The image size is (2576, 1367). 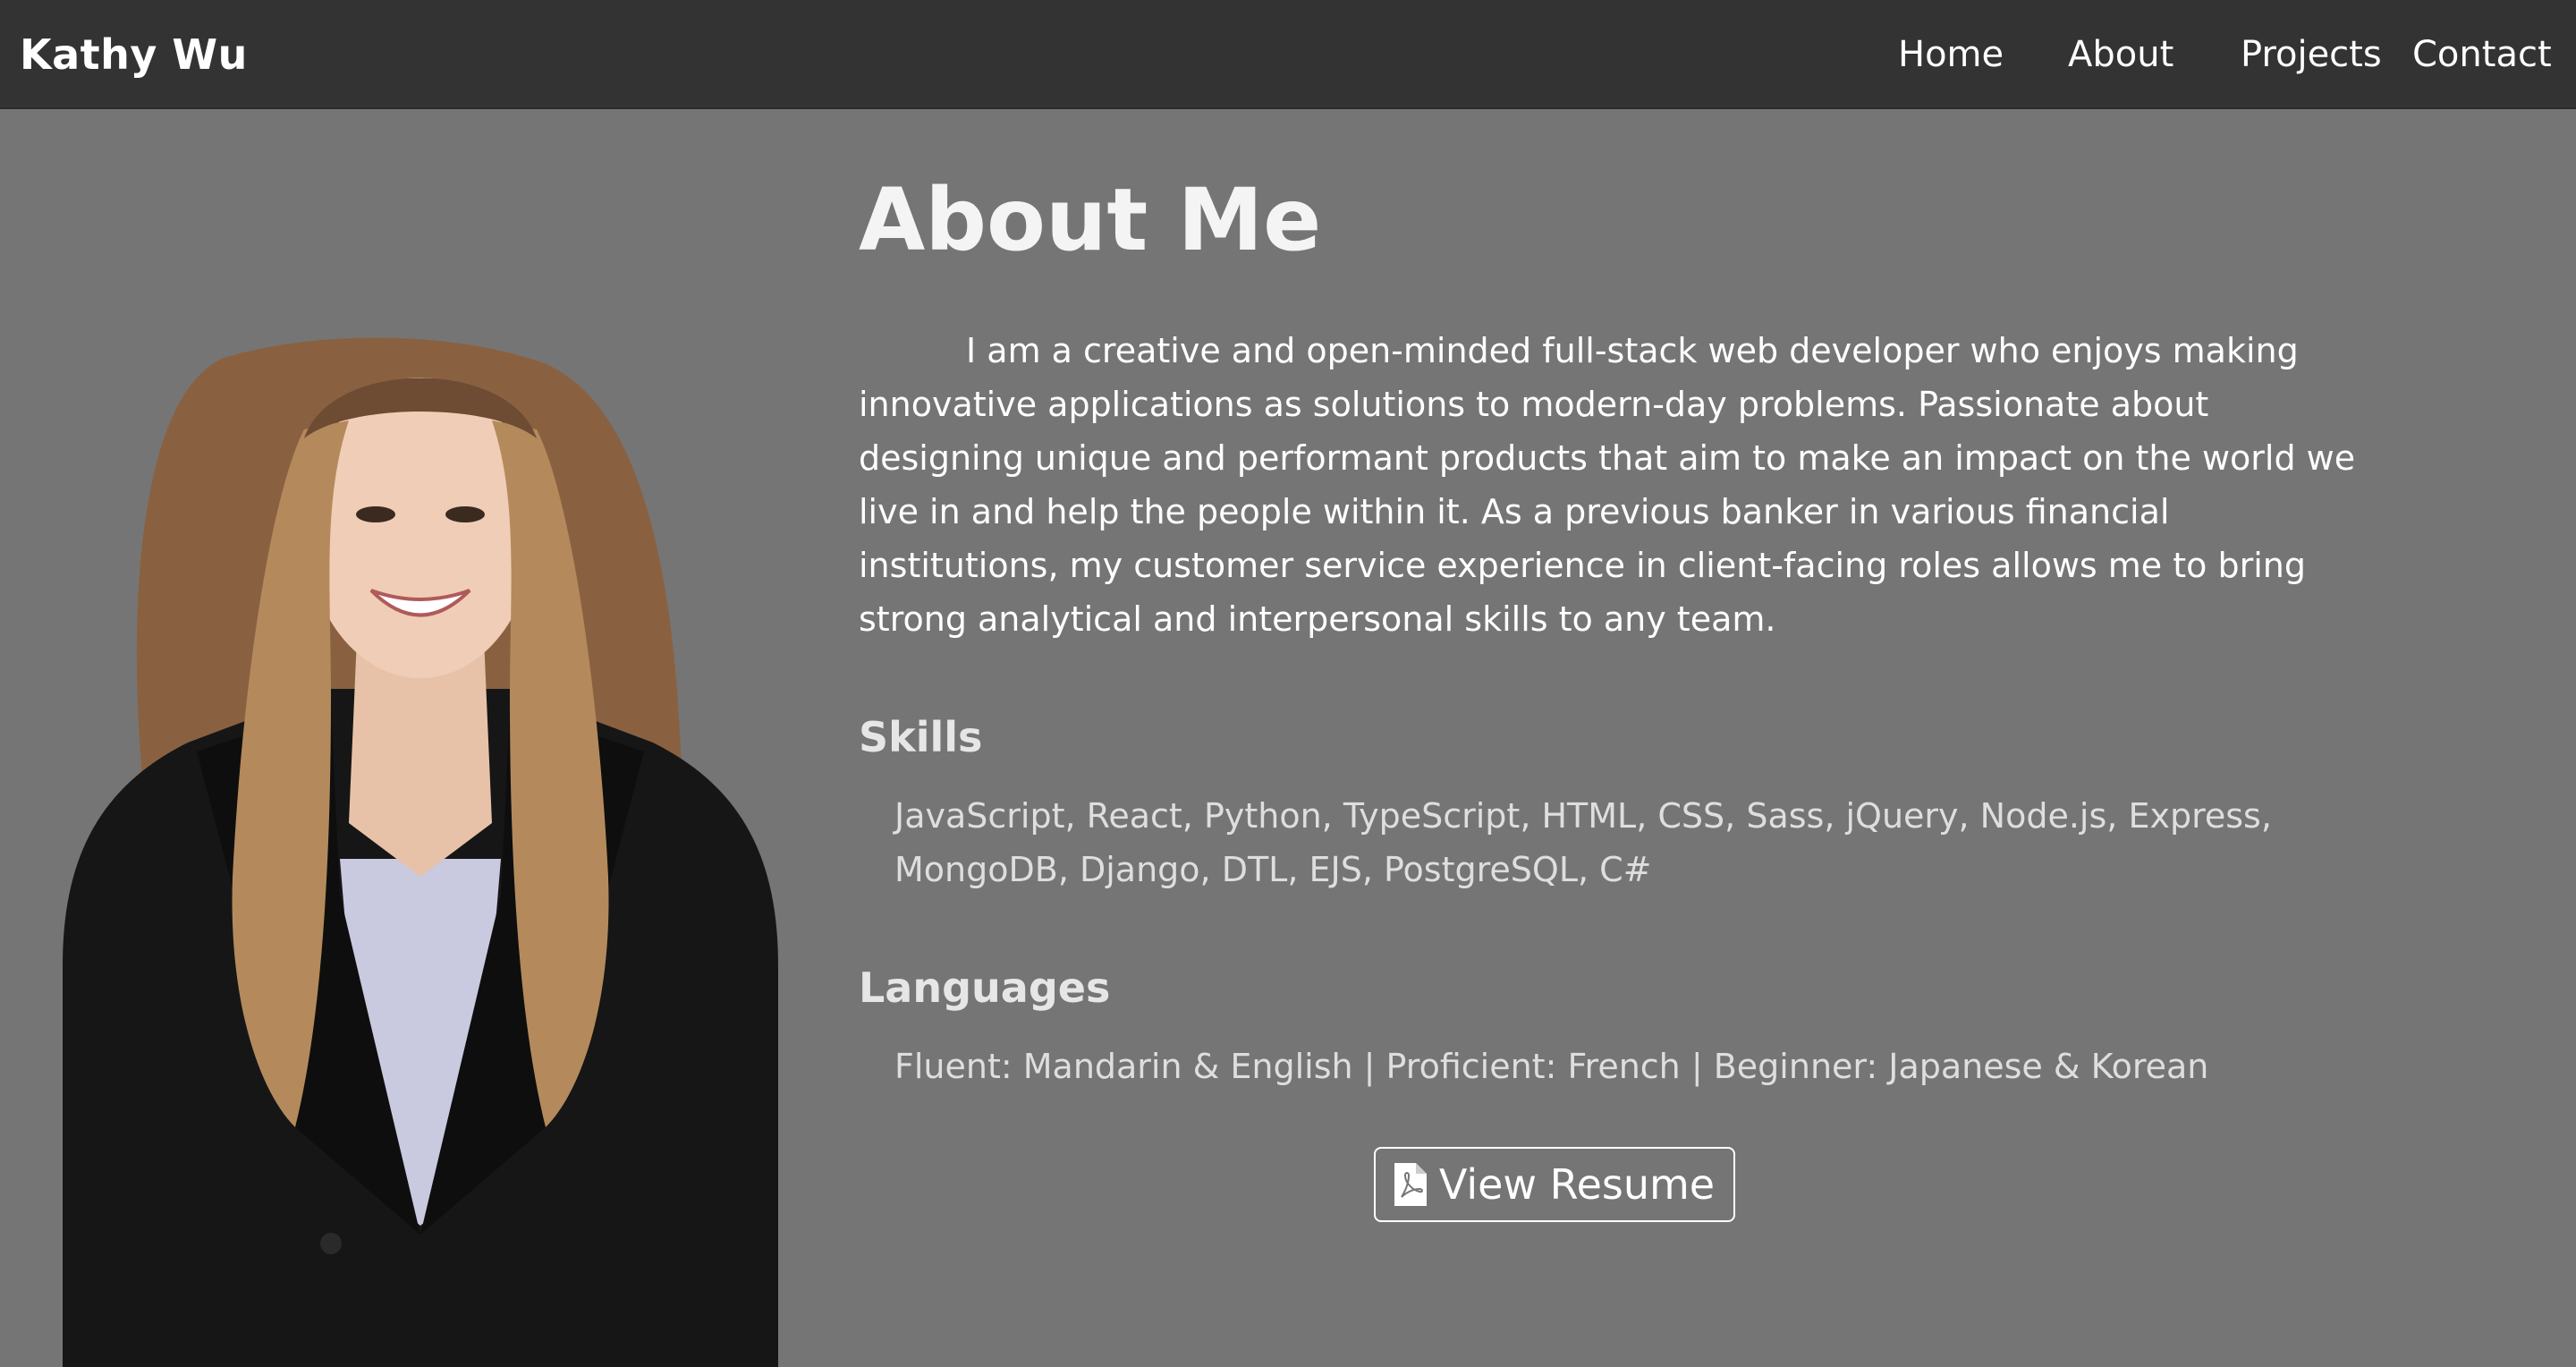 What do you see at coordinates (2311, 55) in the screenshot?
I see `nav-link-projects: Projects` at bounding box center [2311, 55].